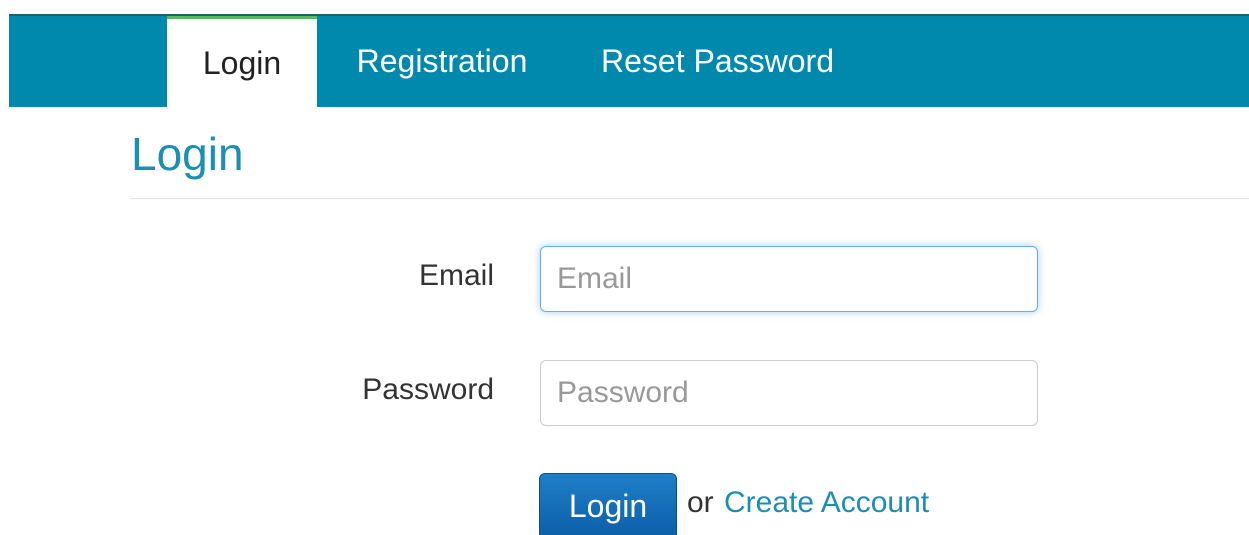 This screenshot has height=535, width=1249. I want to click on password-label: Password, so click(428, 389).